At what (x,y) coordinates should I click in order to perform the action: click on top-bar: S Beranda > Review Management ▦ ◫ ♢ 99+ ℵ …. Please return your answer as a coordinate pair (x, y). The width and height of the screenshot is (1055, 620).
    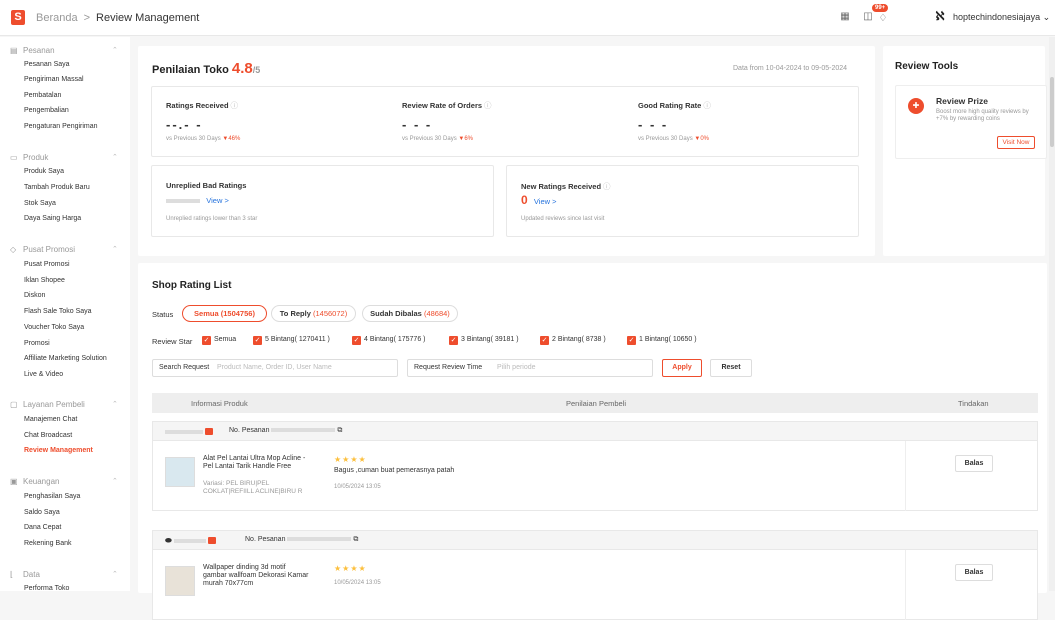
    Looking at the image, I should click on (527, 18).